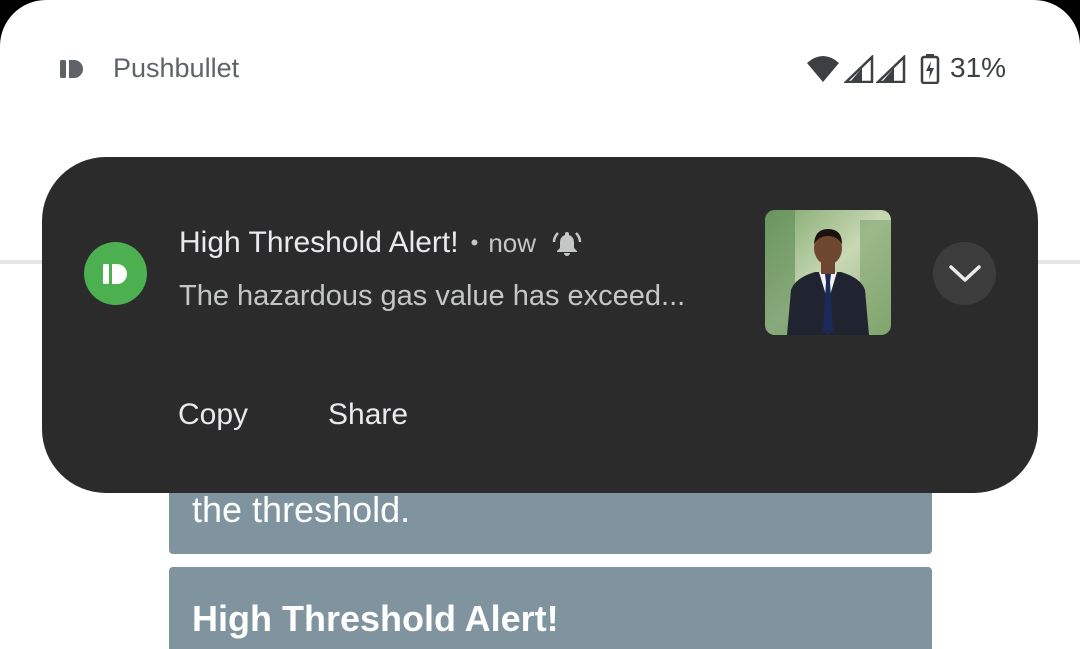 The image size is (1080, 649). Describe the element at coordinates (512, 243) in the screenshot. I see `notification-time: now` at that location.